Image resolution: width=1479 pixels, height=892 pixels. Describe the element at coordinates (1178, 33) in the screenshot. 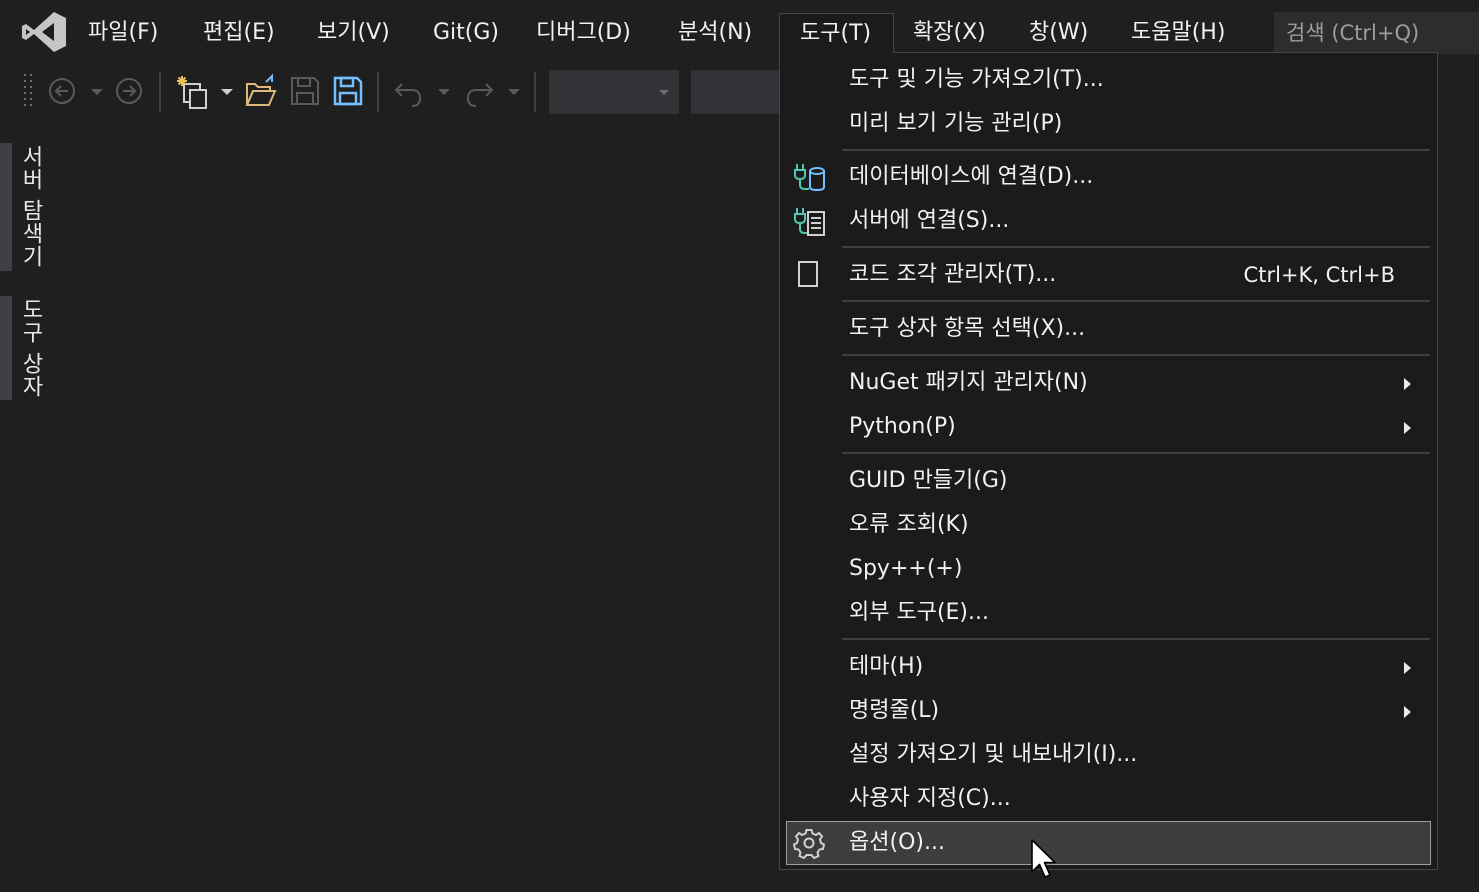

I see `menu-help: 도움말(H)` at that location.